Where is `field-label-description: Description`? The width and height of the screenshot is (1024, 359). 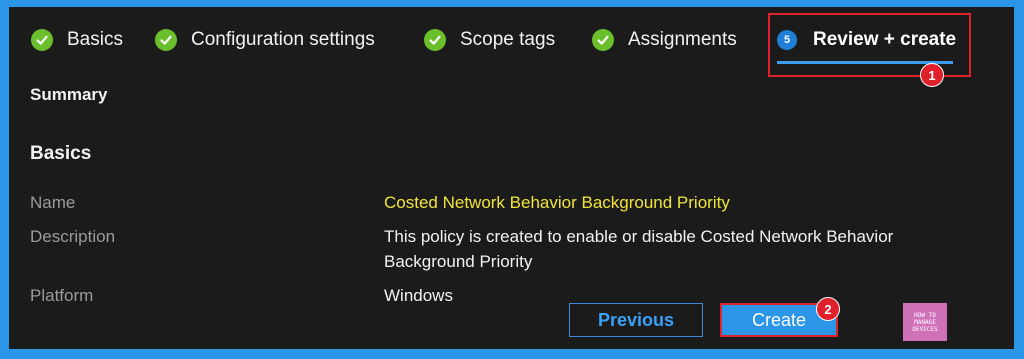 field-label-description: Description is located at coordinates (73, 236).